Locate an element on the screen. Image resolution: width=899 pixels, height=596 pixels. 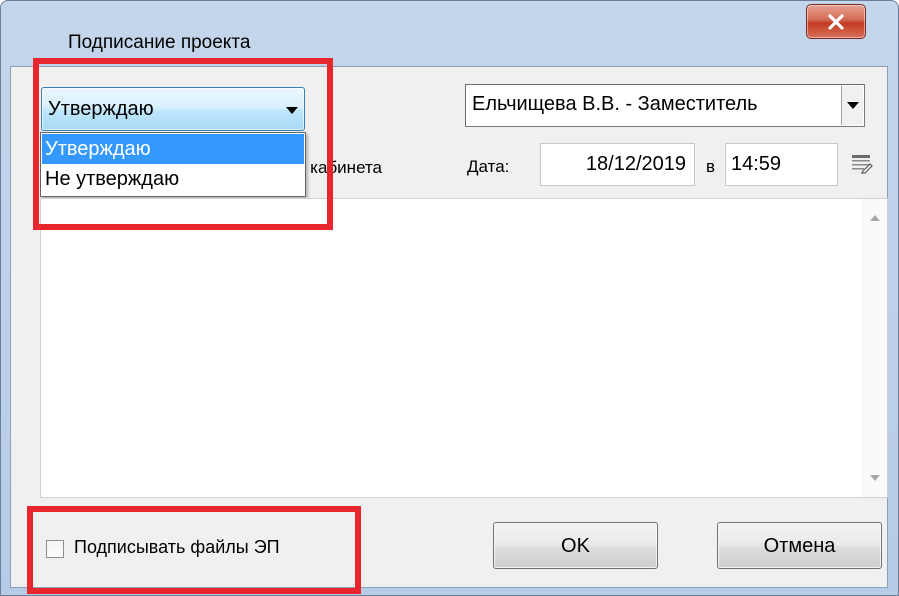
resolution-dropdown-list: Утверждаю Не утверждаю is located at coordinates (173, 164).